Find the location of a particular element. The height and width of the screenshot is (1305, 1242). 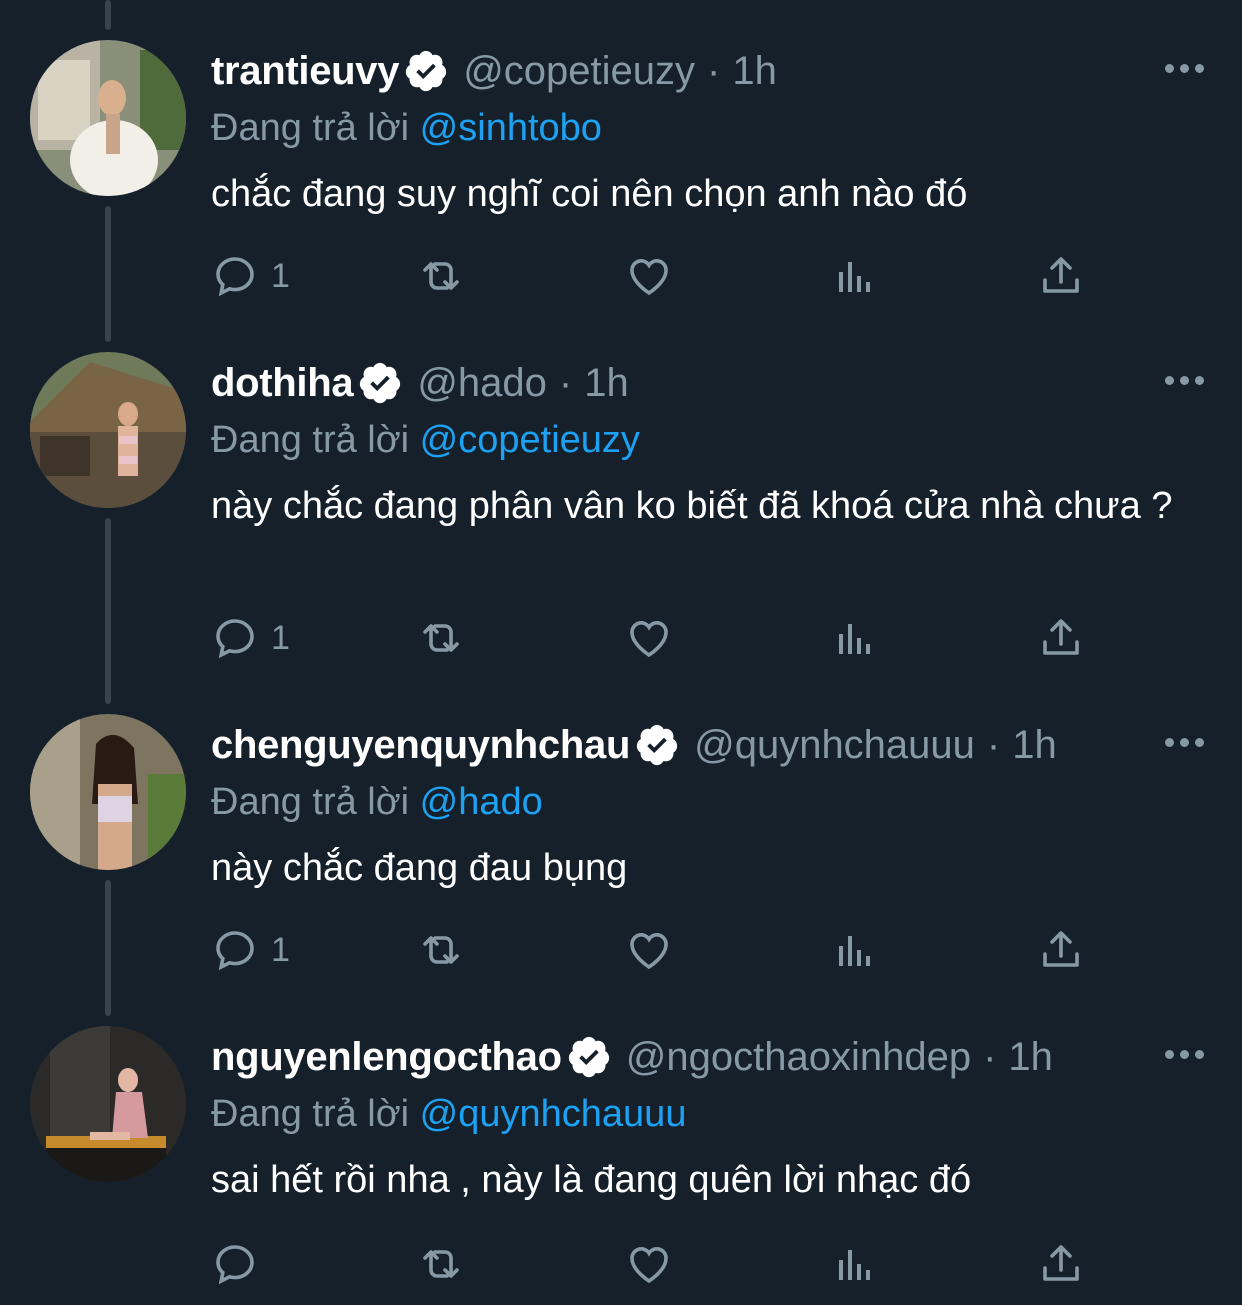

replying-to: Đang trả lời @quynhchauuu is located at coordinates (708, 1114).